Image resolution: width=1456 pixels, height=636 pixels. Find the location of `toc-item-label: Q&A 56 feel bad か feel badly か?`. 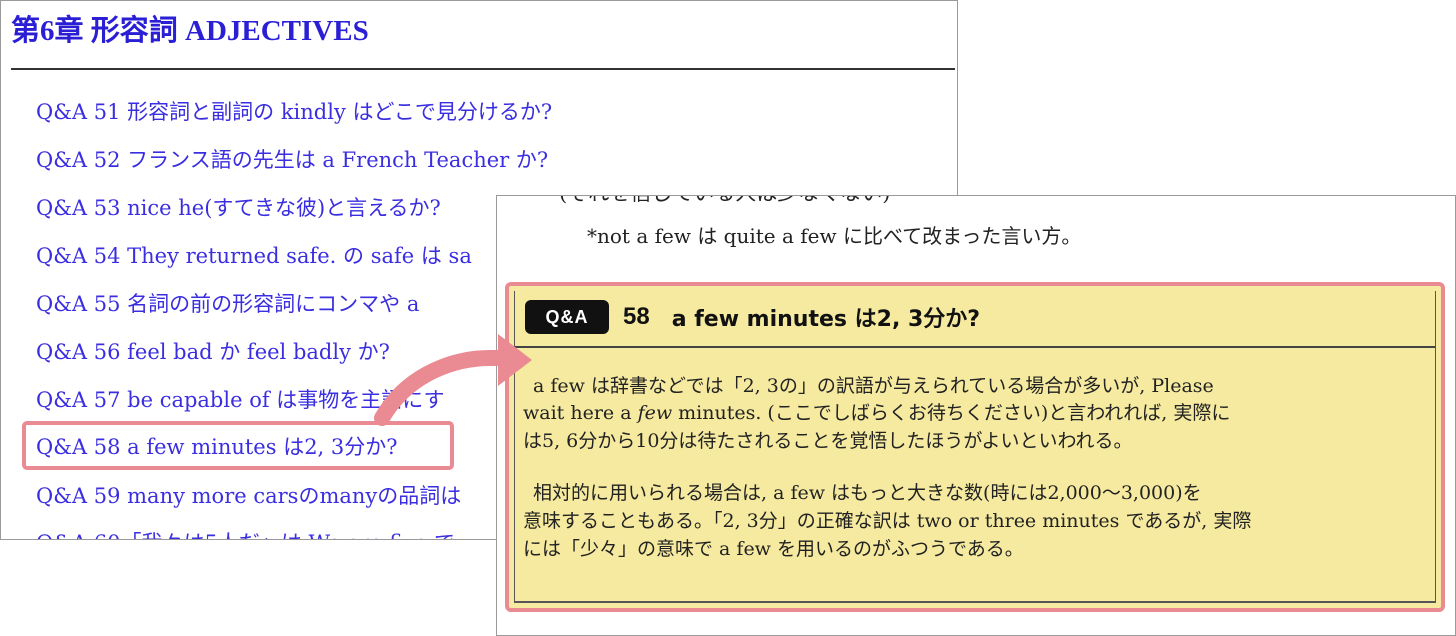

toc-item-label: Q&A 56 feel bad か feel badly か? is located at coordinates (213, 352).